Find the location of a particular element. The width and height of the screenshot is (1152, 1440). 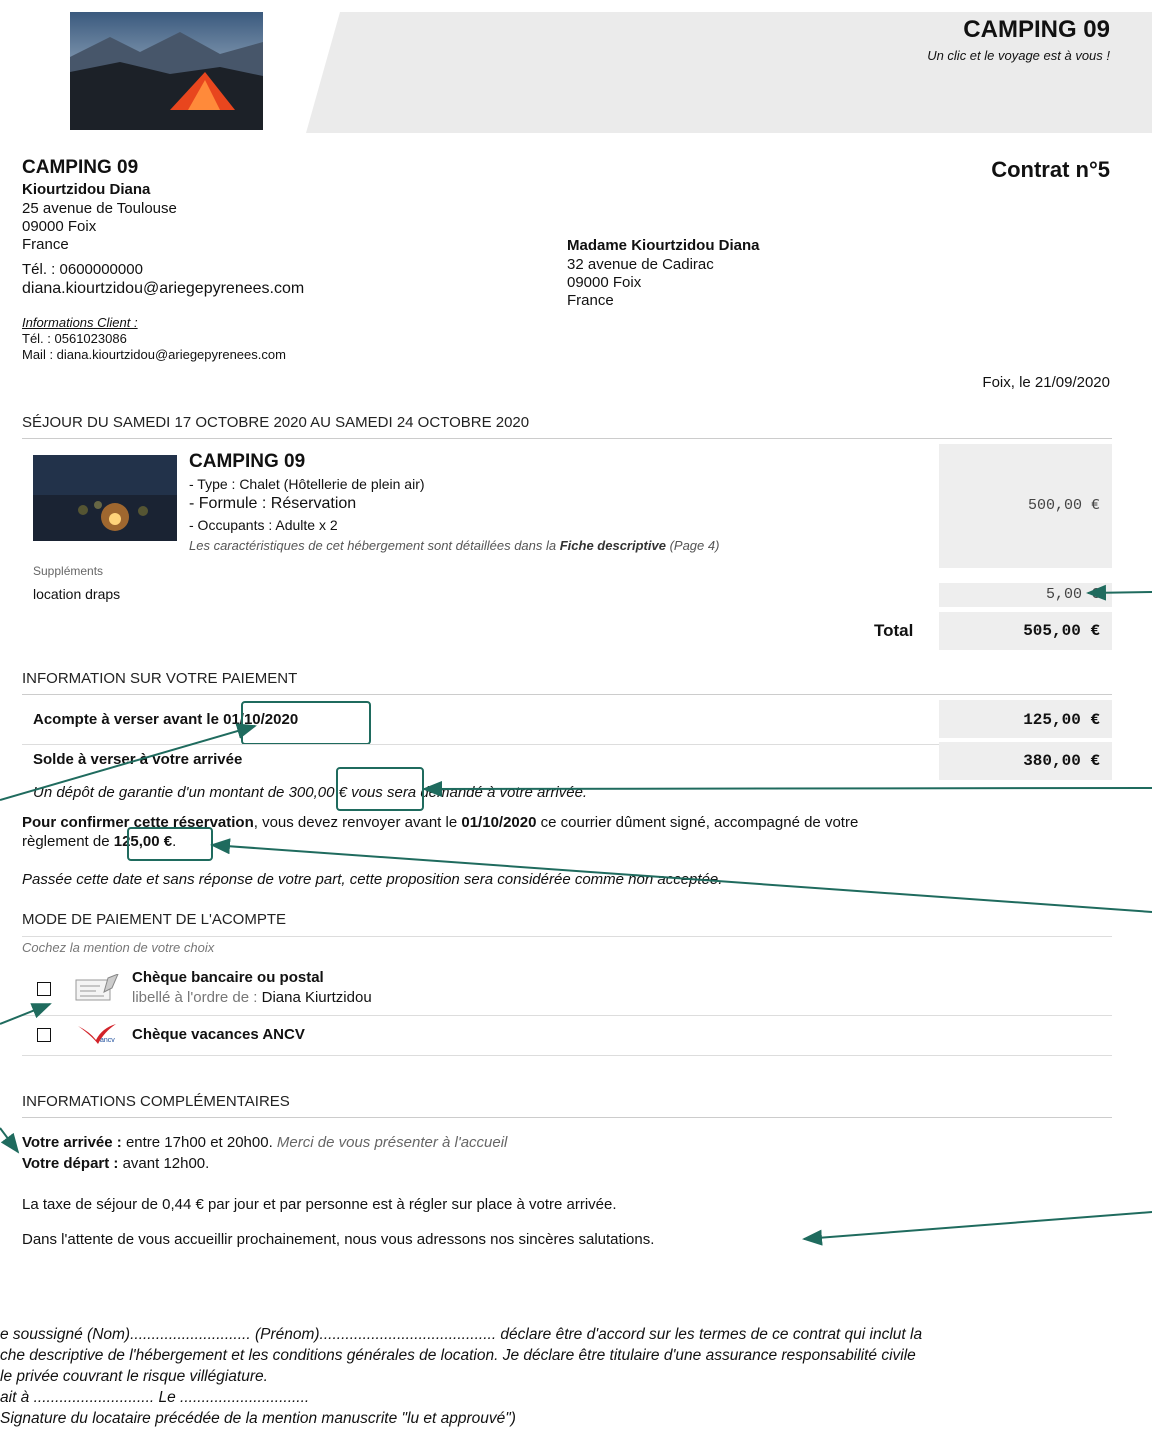

arrow-arrival is located at coordinates (10, 1140).